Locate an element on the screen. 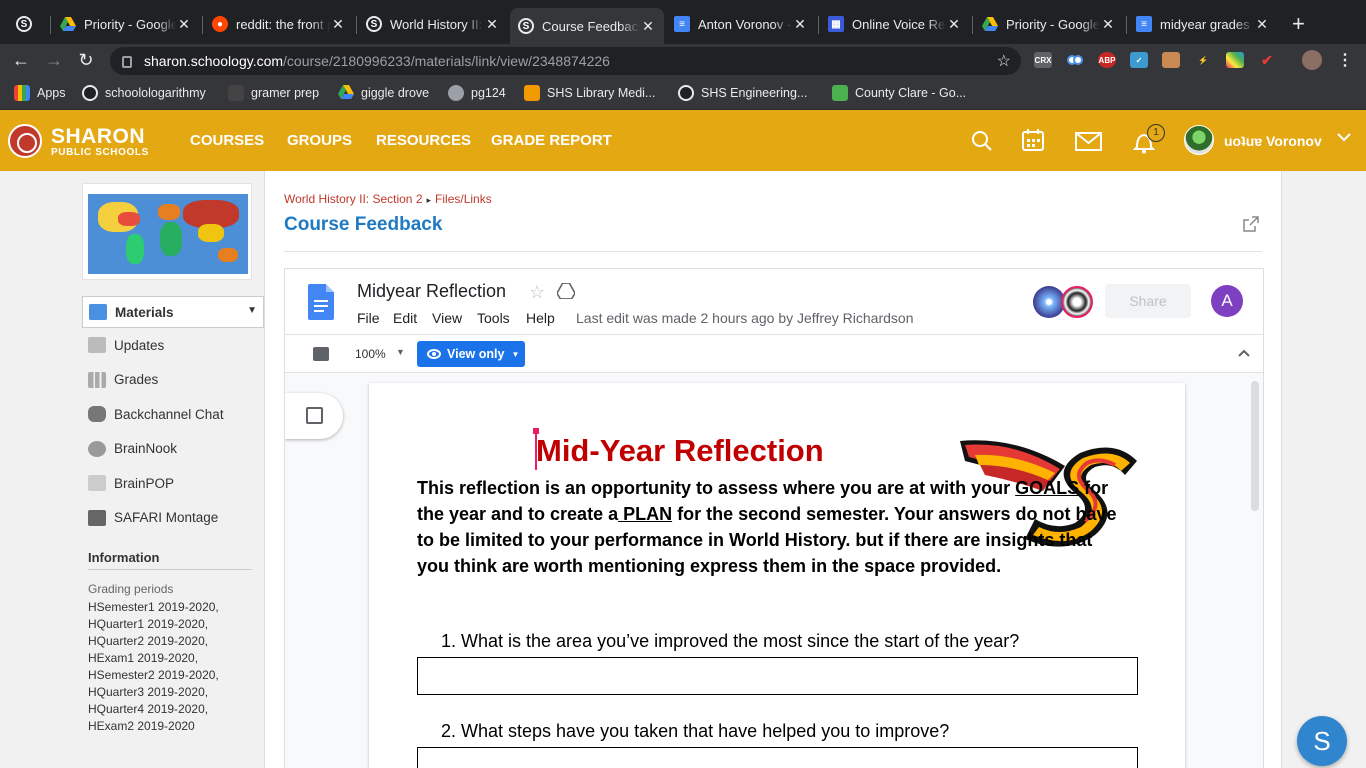  bookmark-pg124: pg124 is located at coordinates (477, 93).